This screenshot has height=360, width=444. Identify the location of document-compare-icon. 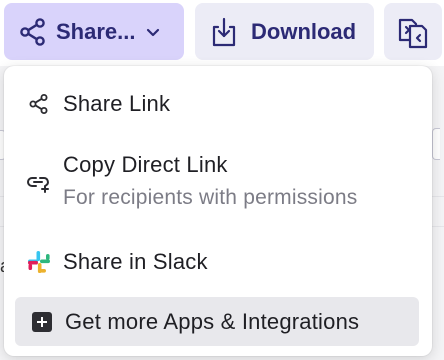
(413, 32).